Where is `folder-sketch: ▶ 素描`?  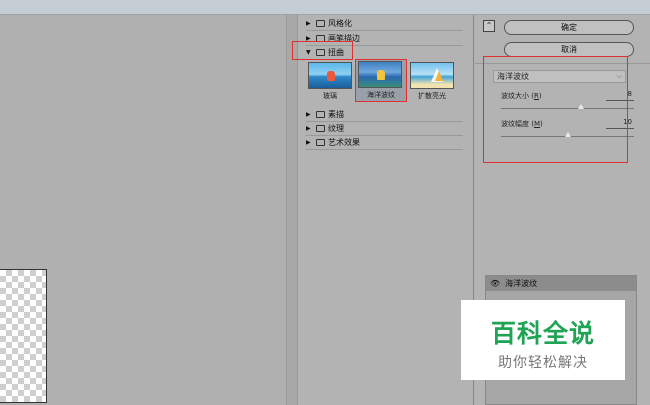
folder-sketch: ▶ 素描 is located at coordinates (325, 114).